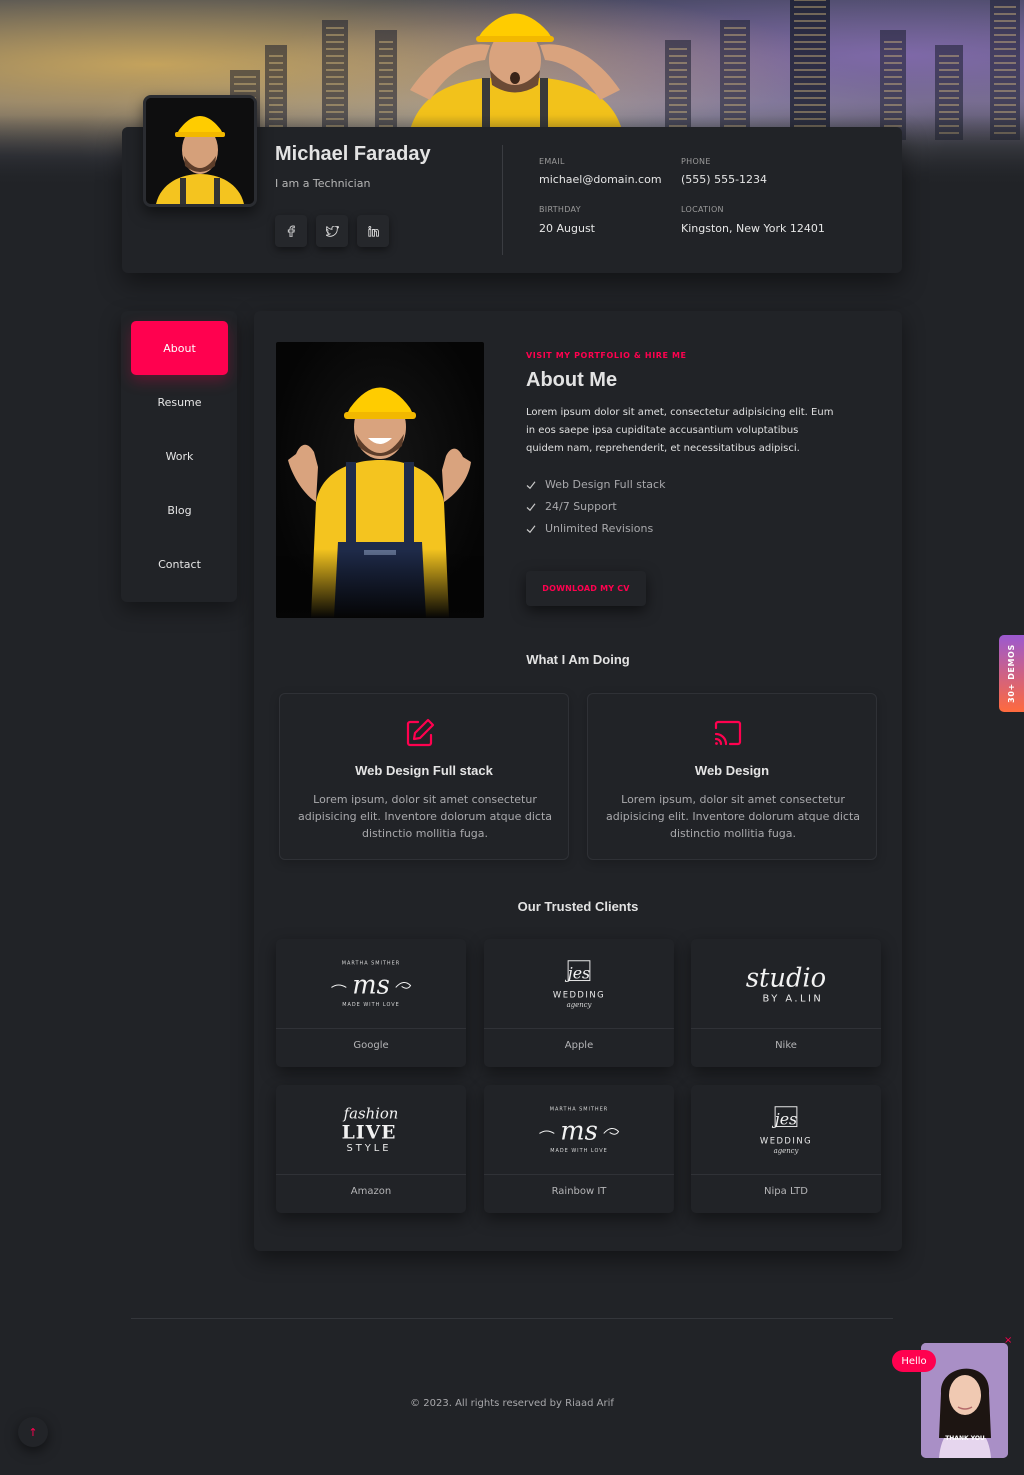 Image resolution: width=1024 pixels, height=1475 pixels. I want to click on demos-tab: 30+ DEMOS, so click(1011, 673).